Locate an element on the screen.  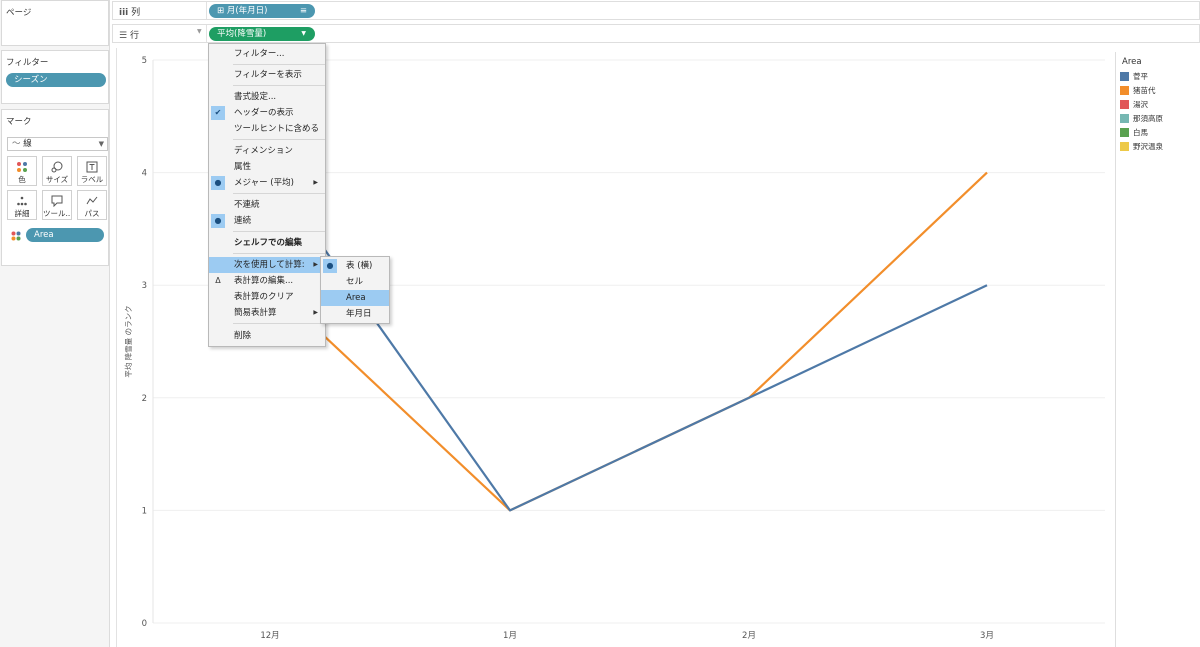
legend-label: 湯沢 is located at coordinates (1140, 104).